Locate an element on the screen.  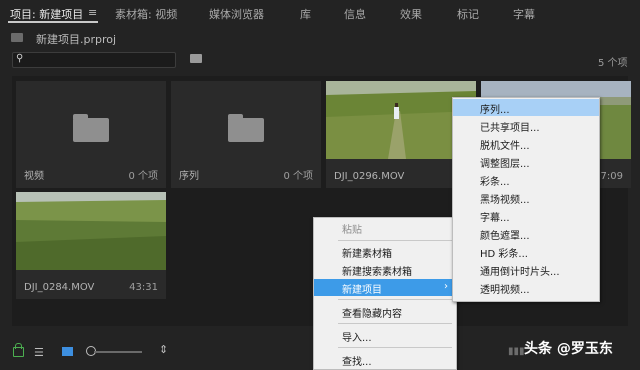
menu-item-view-hidden: 查看隐藏内容 is located at coordinates (385, 311).